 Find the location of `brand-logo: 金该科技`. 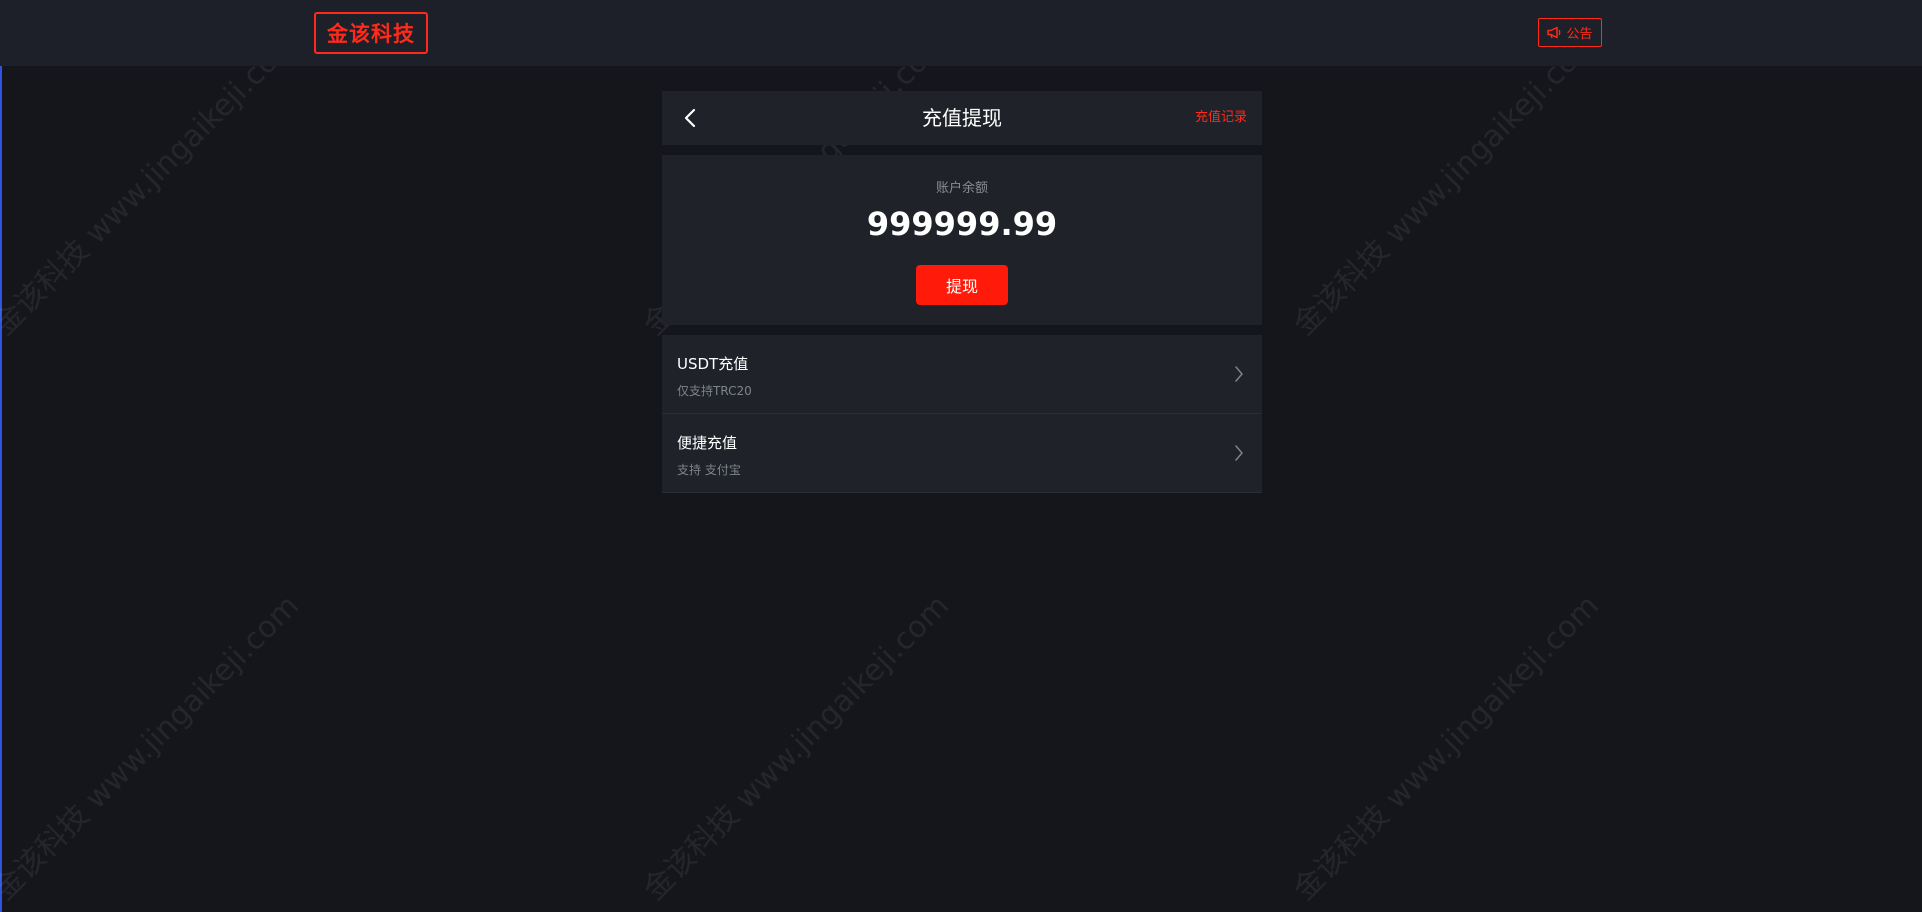

brand-logo: 金该科技 is located at coordinates (371, 33).